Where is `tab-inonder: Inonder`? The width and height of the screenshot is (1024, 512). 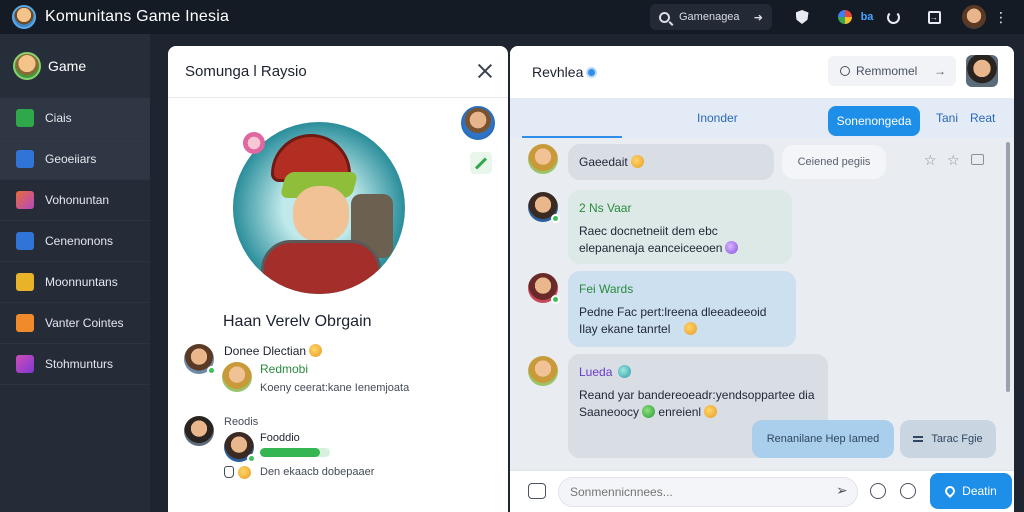
tab-inonder: Inonder is located at coordinates (717, 118).